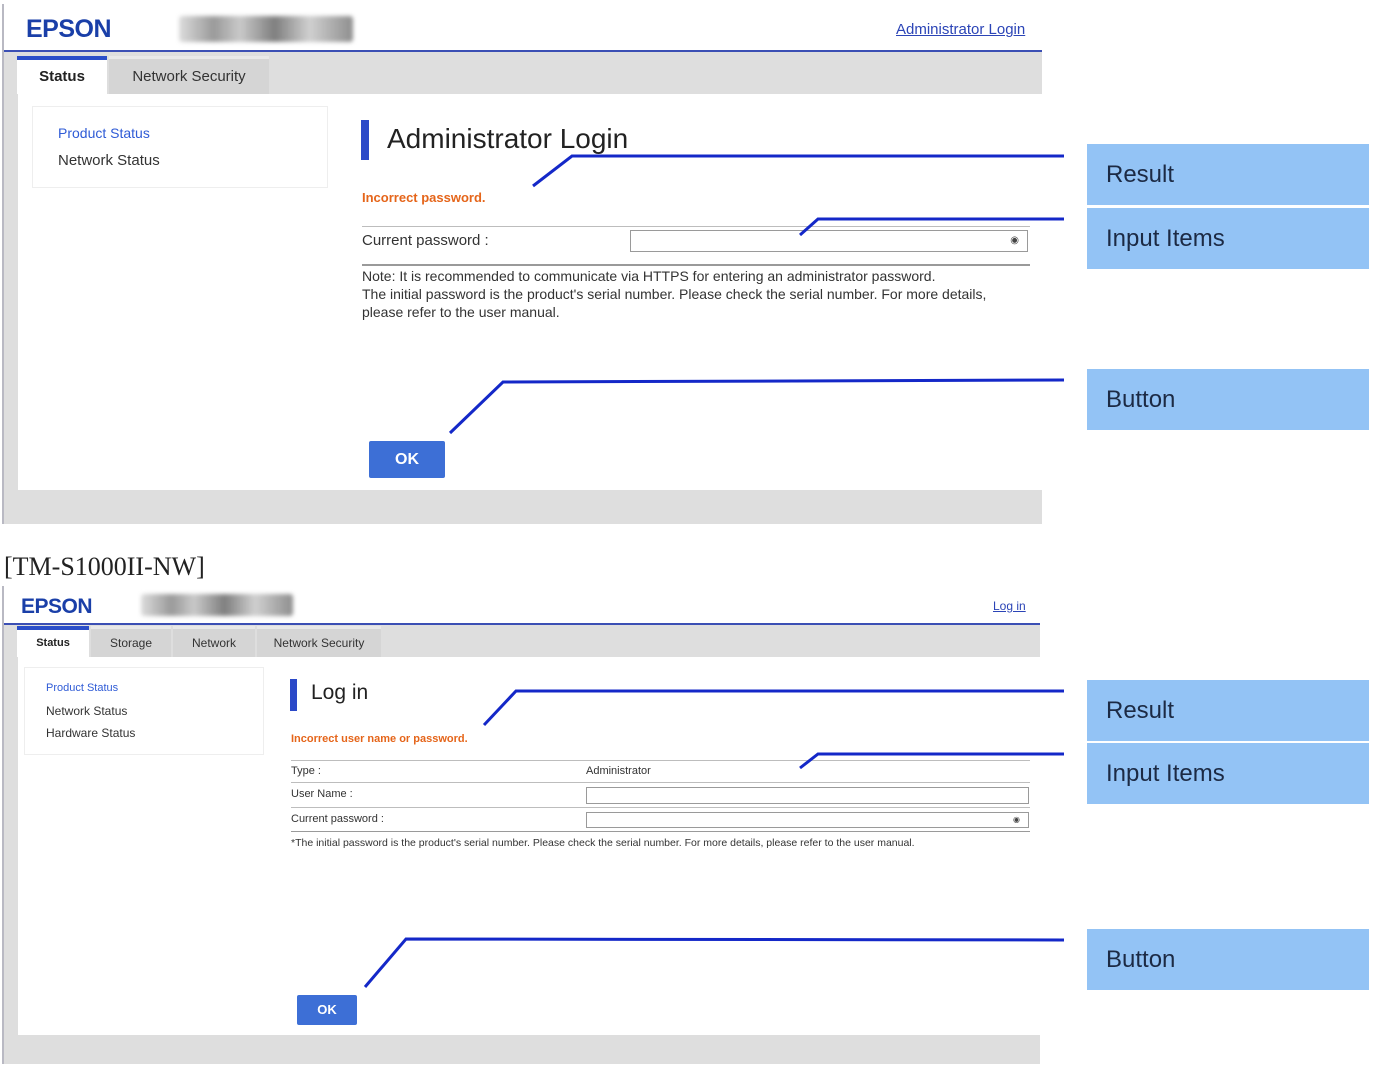 The width and height of the screenshot is (1373, 1067). I want to click on leader-button-top, so click(756, 406).